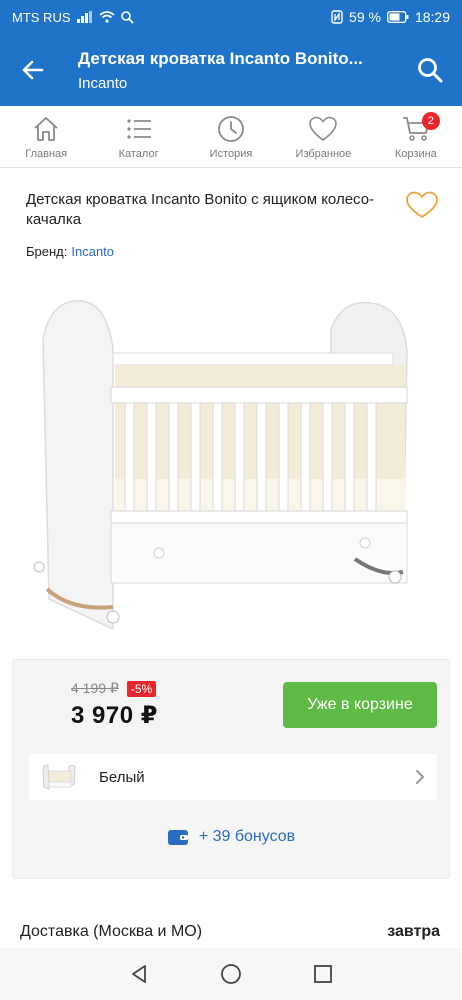  I want to click on tab-cart: 2 Корзина, so click(416, 136).